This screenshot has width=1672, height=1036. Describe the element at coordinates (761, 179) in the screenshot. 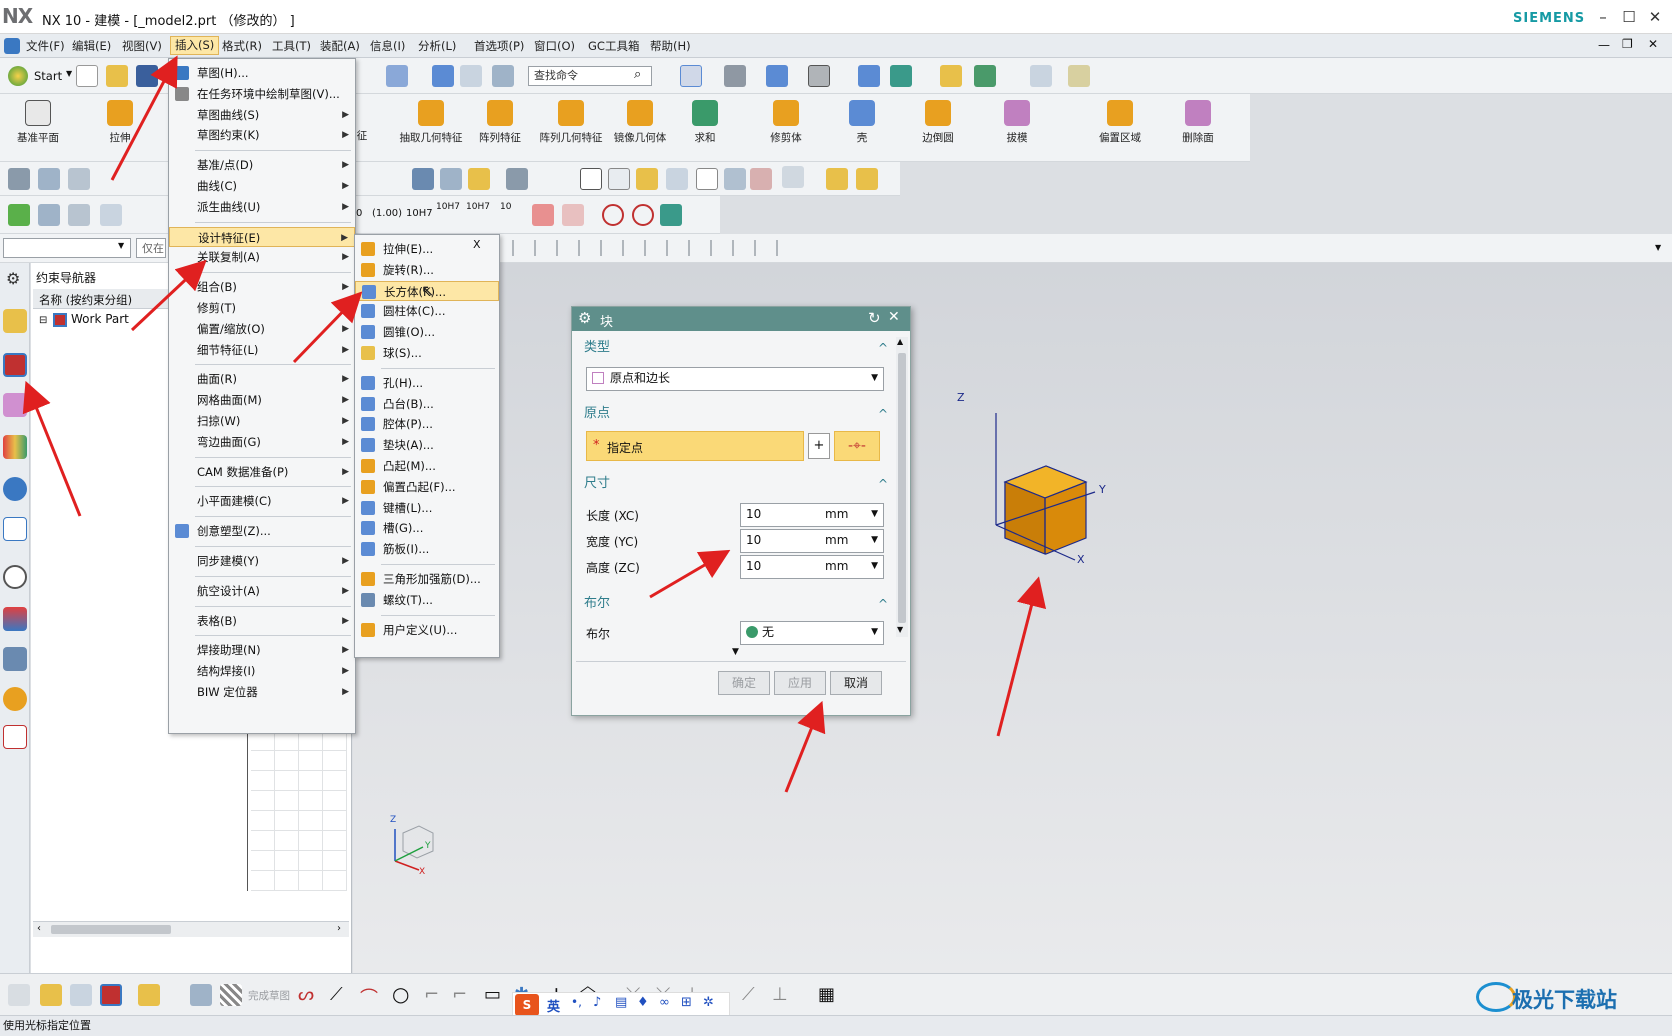

I see `dimension-tool-icon` at that location.